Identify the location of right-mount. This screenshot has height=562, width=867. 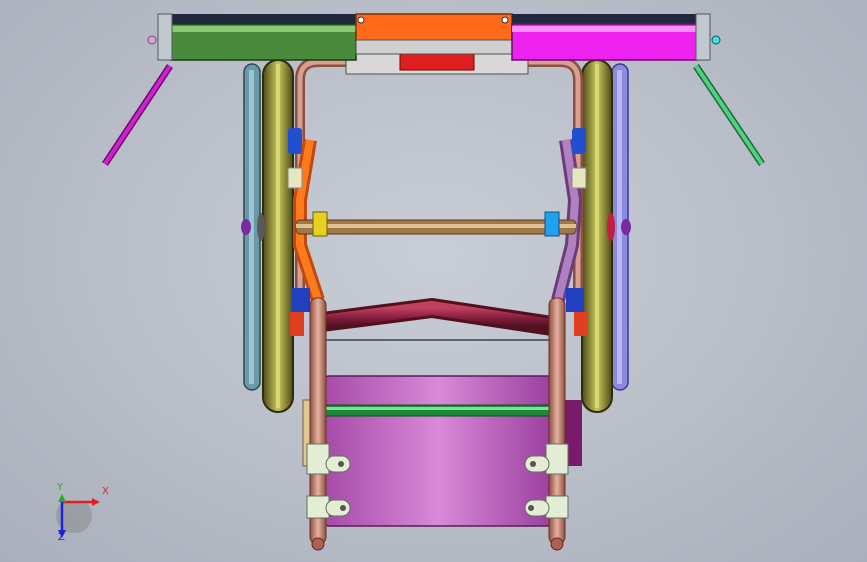
(579, 178).